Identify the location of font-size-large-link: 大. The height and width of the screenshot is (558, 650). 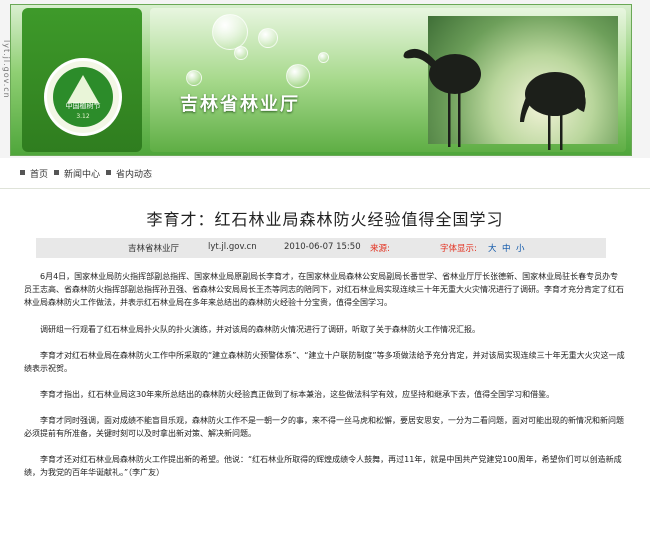
(492, 248).